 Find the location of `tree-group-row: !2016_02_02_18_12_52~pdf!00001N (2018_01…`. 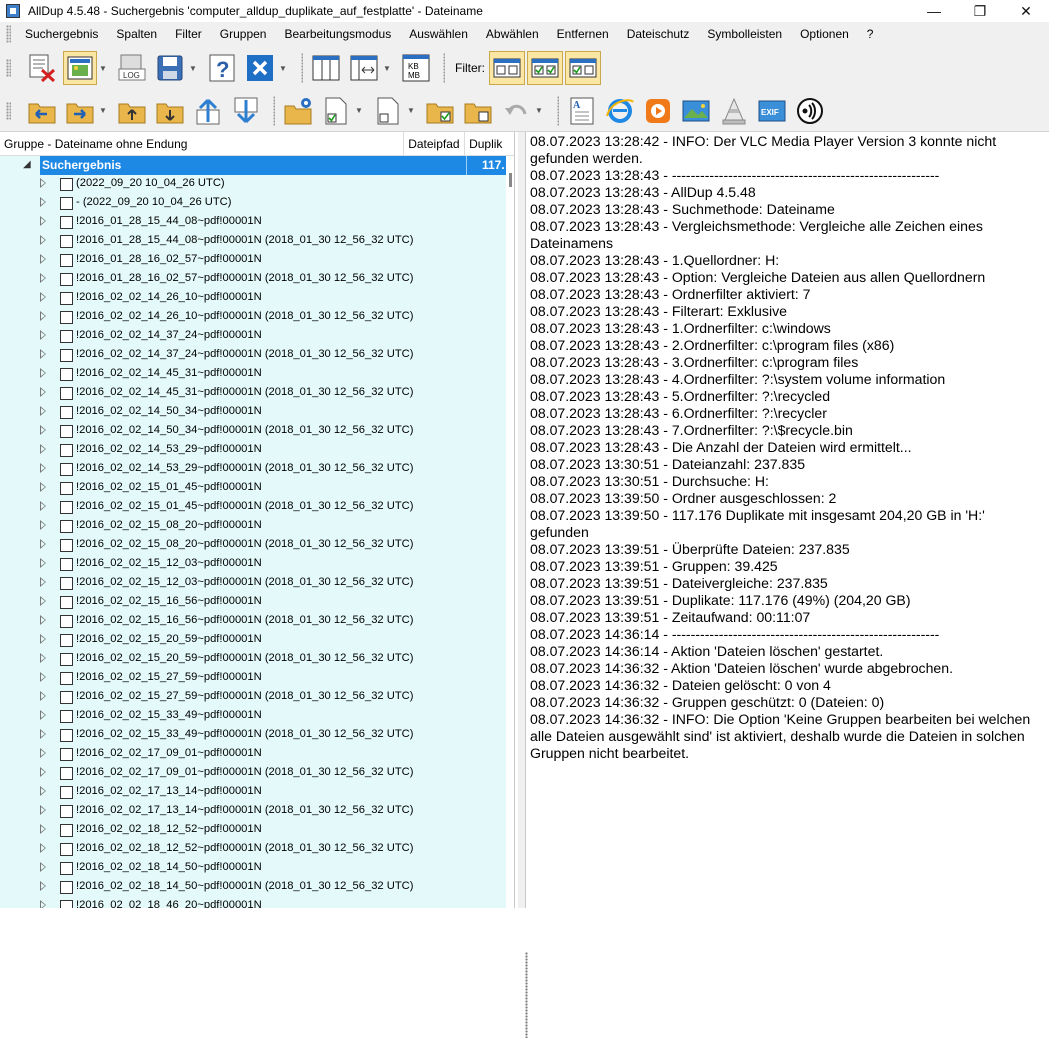

tree-group-row: !2016_02_02_18_12_52~pdf!00001N (2018_01… is located at coordinates (253, 849).